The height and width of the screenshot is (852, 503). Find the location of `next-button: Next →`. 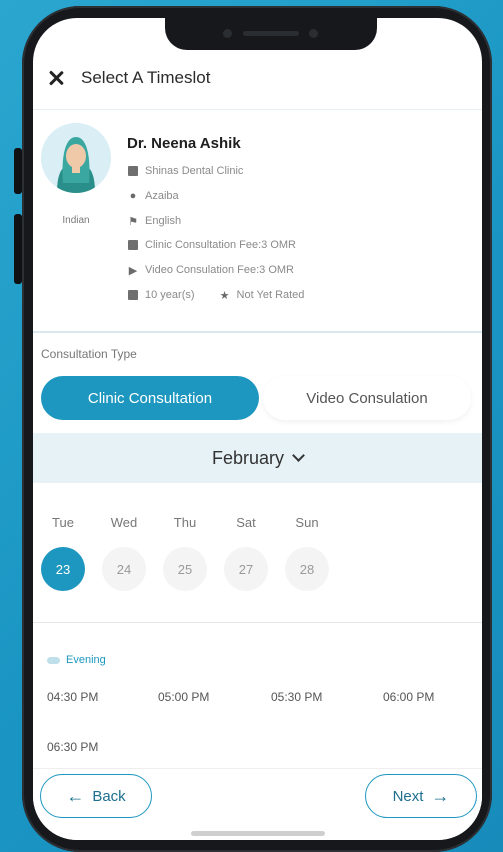

next-button: Next → is located at coordinates (421, 796).